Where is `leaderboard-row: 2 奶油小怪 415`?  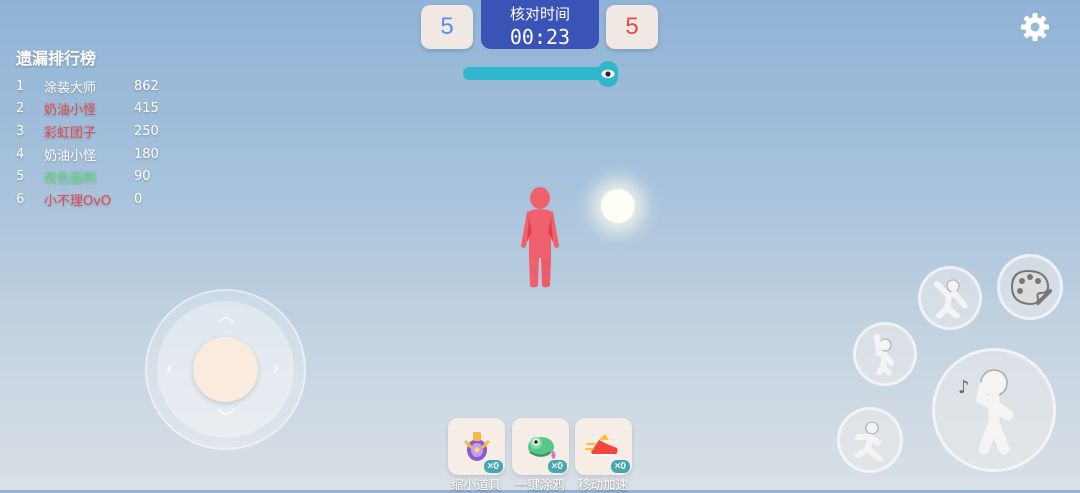 leaderboard-row: 2 奶油小怪 415 is located at coordinates (95, 109).